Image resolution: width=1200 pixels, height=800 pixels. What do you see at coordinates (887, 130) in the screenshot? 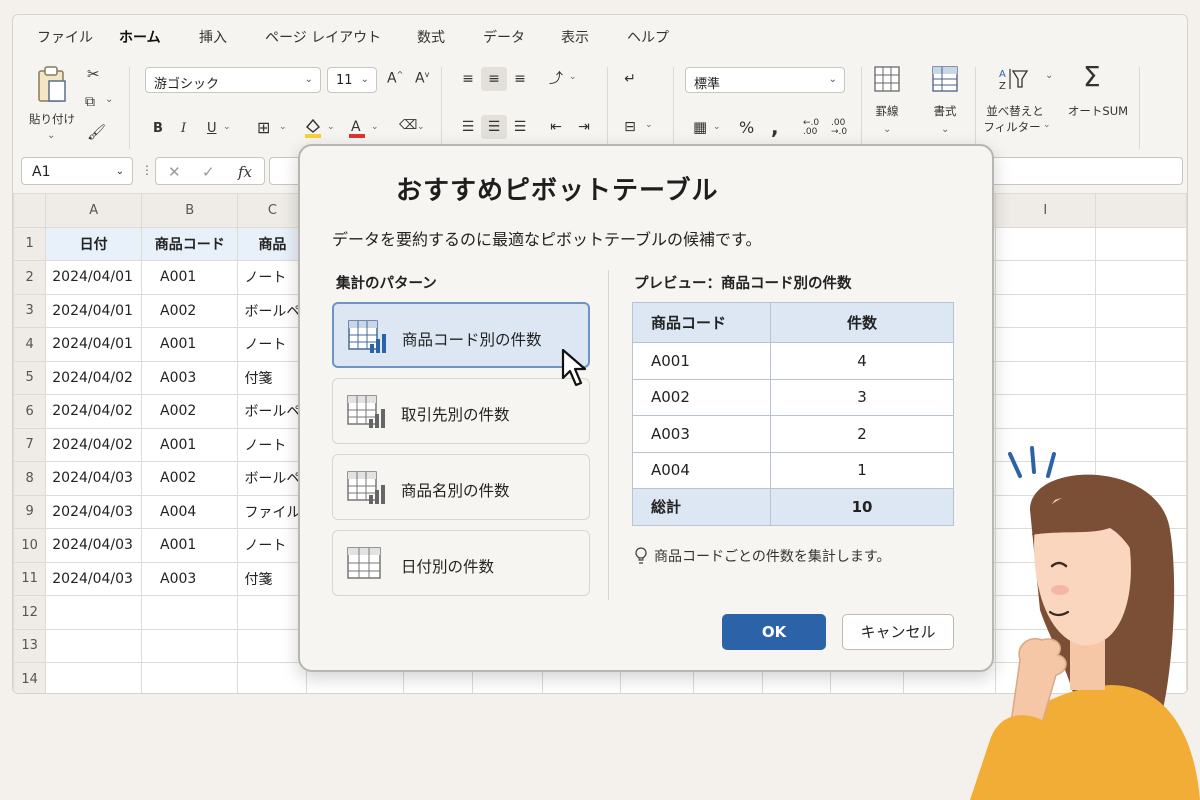
I see `cells-dropdown-icon: ⌄` at bounding box center [887, 130].